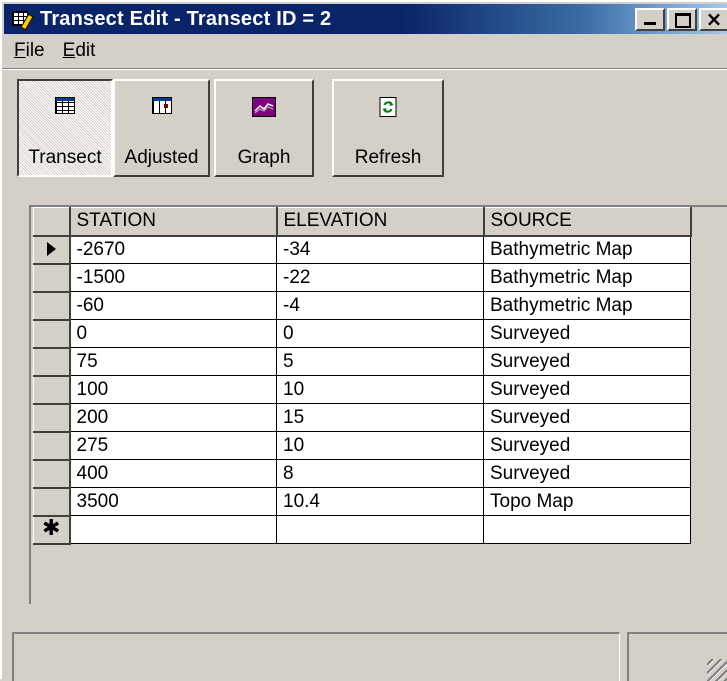 This screenshot has height=681, width=727. What do you see at coordinates (161, 105) in the screenshot?
I see `adjusted-table-icon` at bounding box center [161, 105].